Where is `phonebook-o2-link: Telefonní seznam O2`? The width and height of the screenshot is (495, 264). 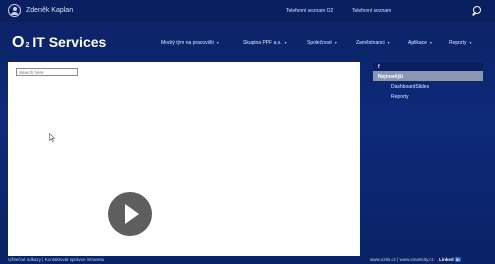
phonebook-o2-link: Telefonní seznam O2 is located at coordinates (309, 11).